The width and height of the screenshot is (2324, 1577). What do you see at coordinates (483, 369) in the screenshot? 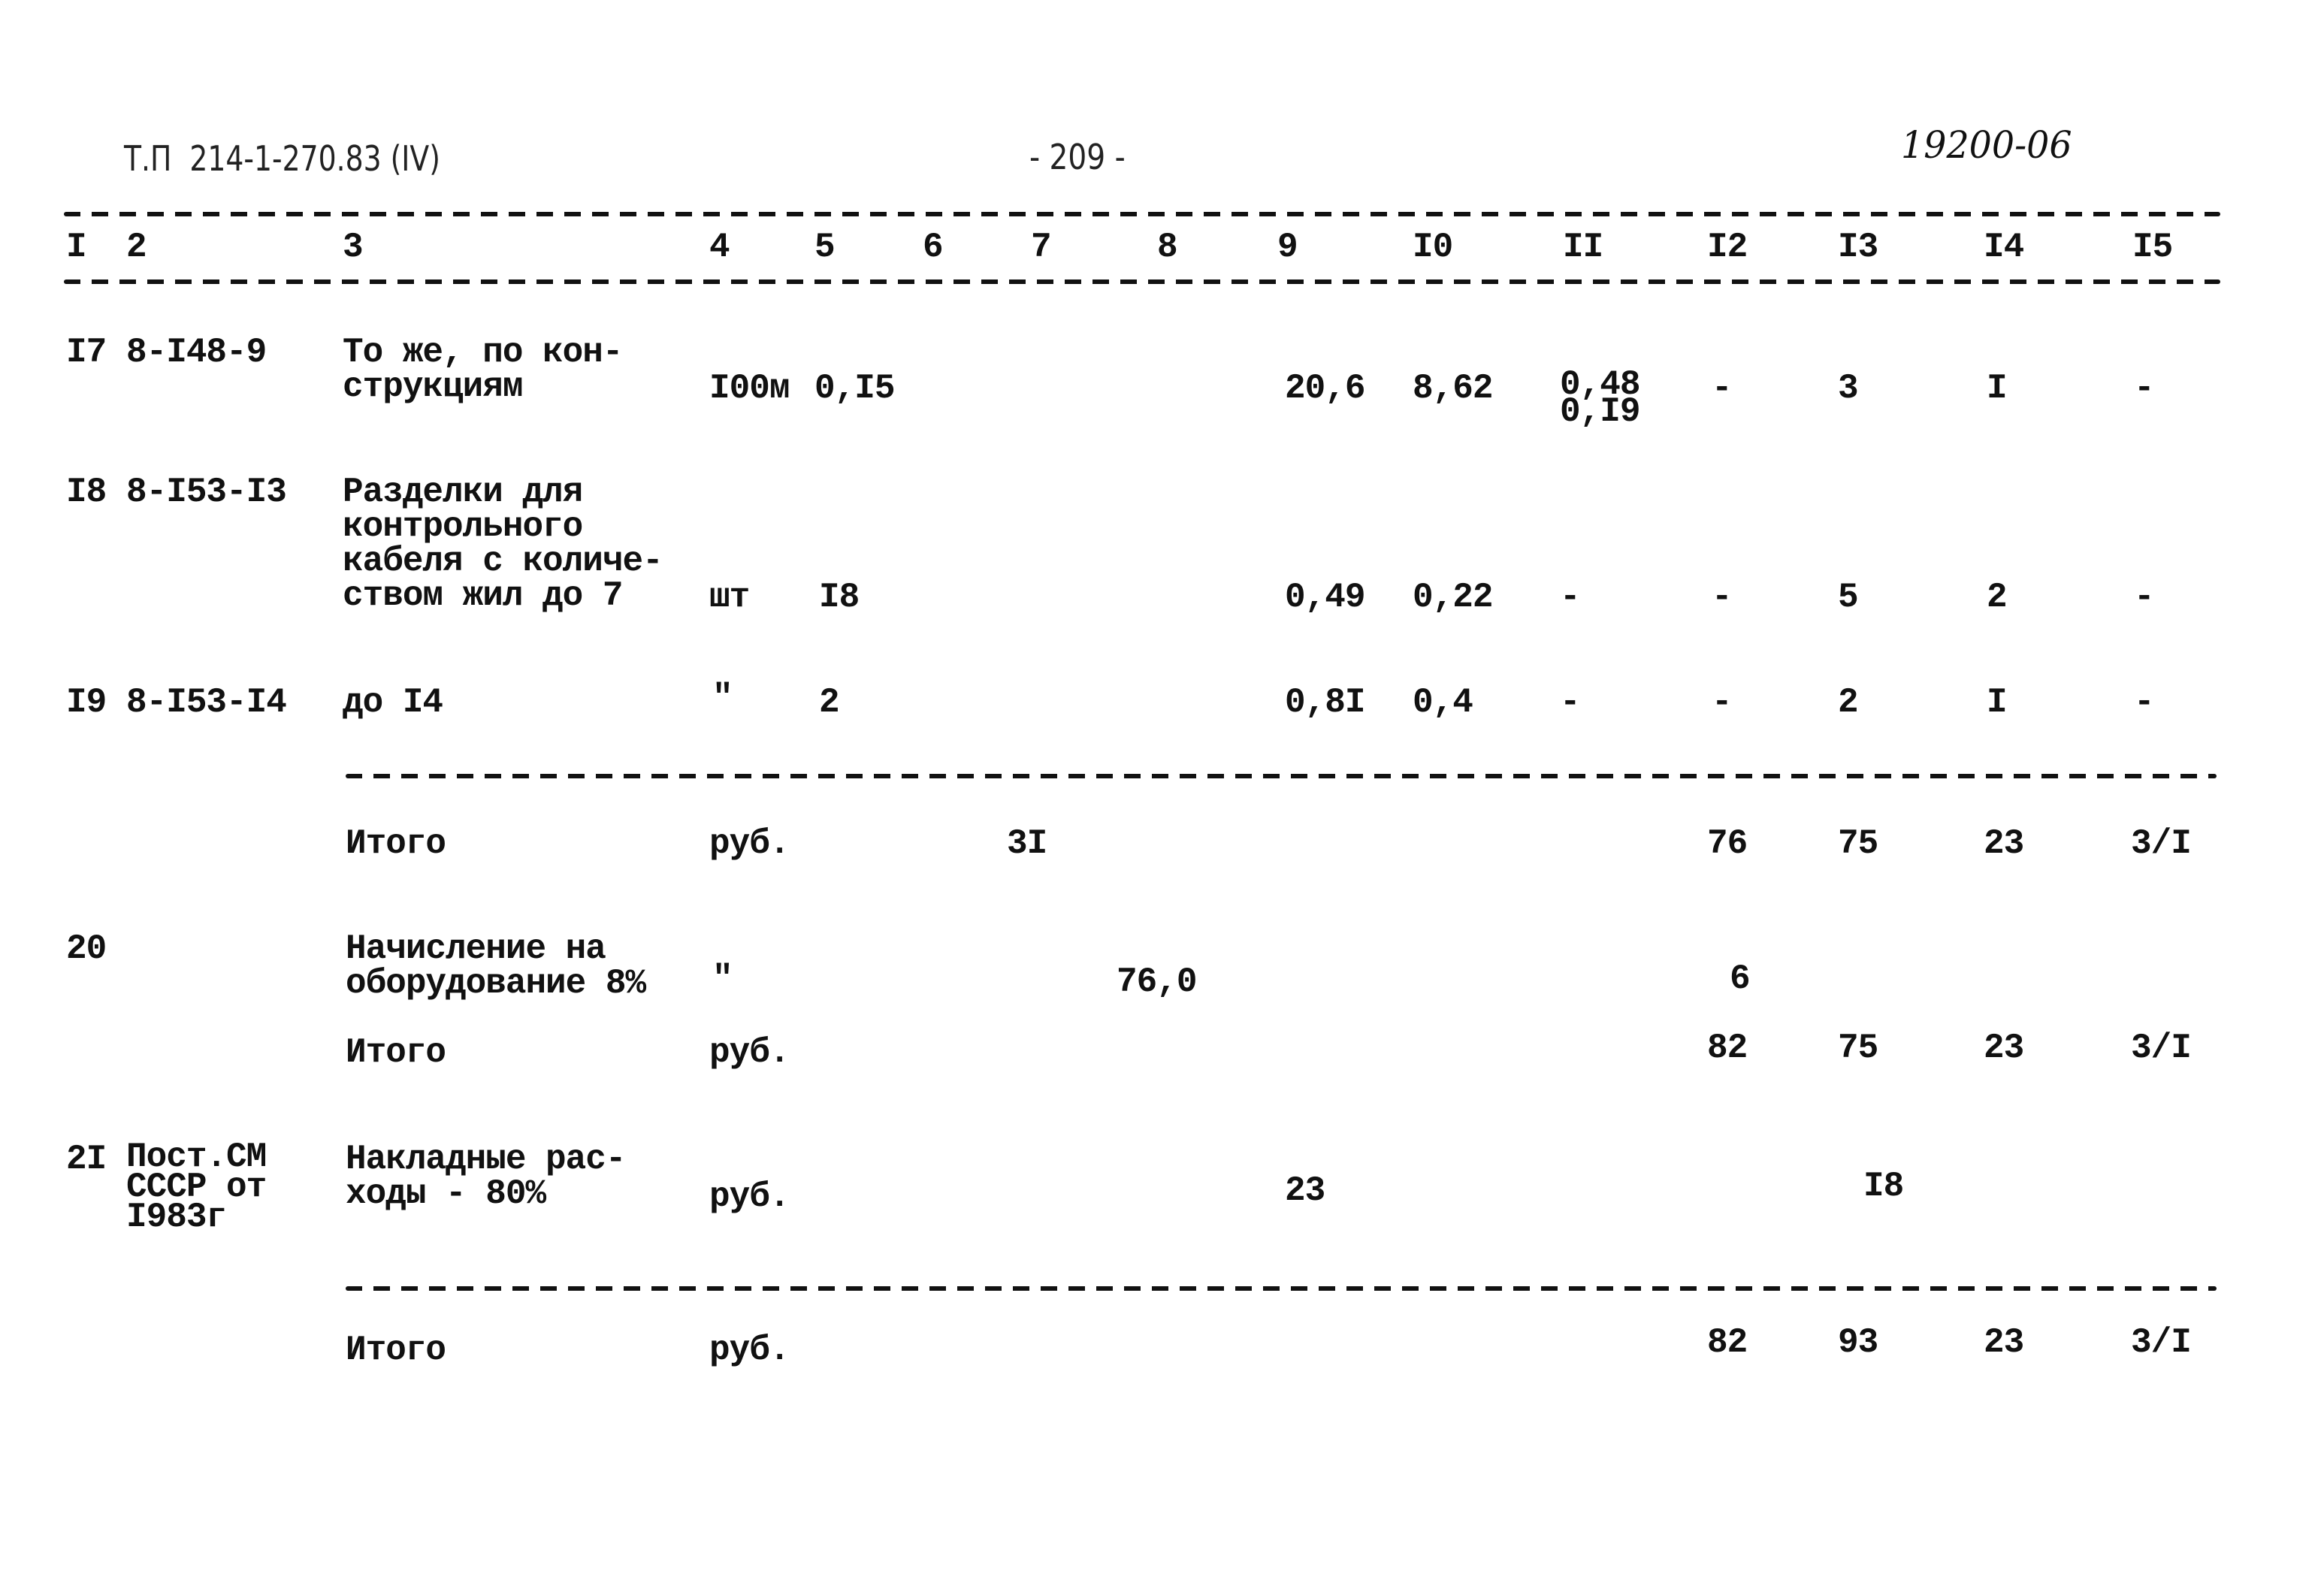
I see `item-description: То же, по кон- струкциям` at bounding box center [483, 369].